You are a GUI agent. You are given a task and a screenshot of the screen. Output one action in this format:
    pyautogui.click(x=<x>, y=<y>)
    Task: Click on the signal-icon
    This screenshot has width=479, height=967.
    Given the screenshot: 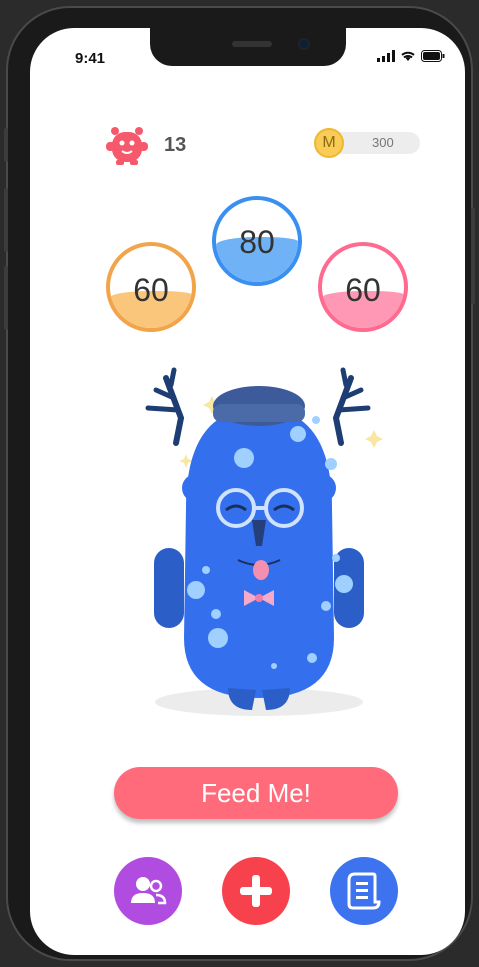 What is the action you would take?
    pyautogui.click(x=386, y=56)
    